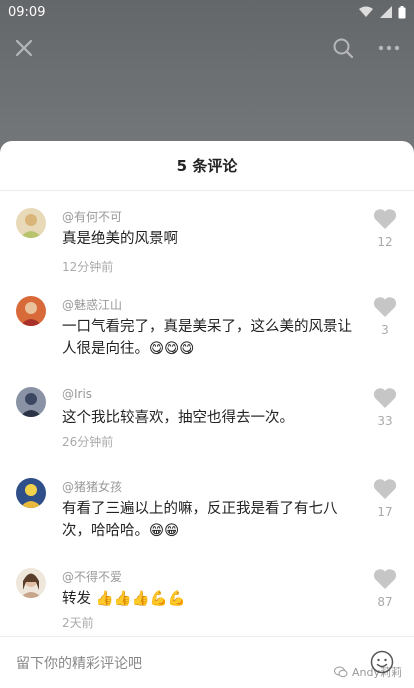 This screenshot has height=688, width=414. I want to click on emoji-icon, so click(382, 662).